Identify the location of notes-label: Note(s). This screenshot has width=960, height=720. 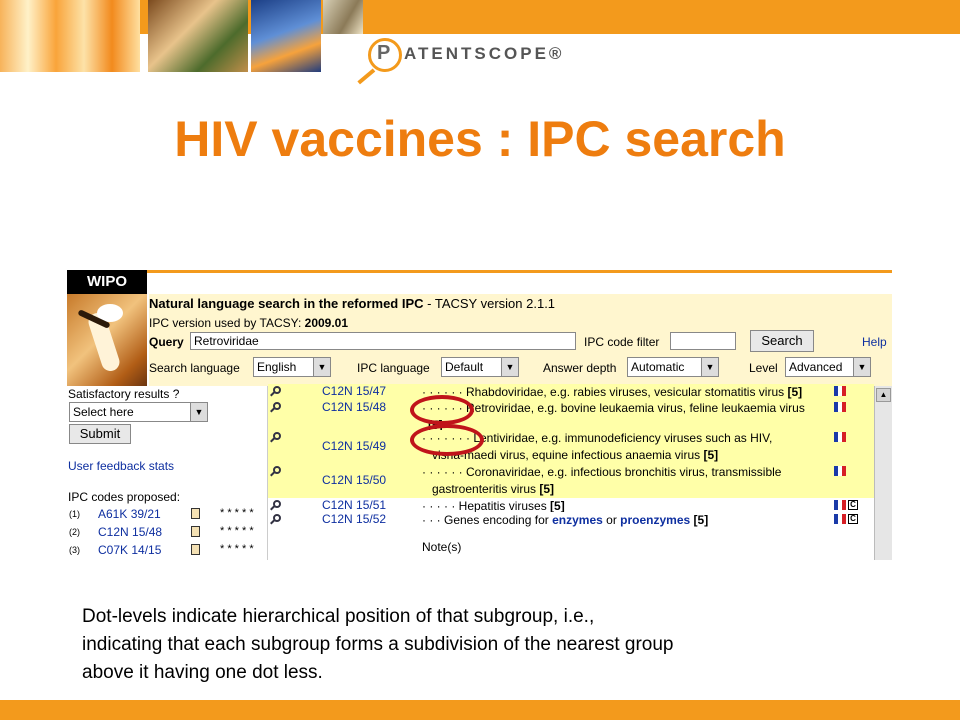
(442, 547).